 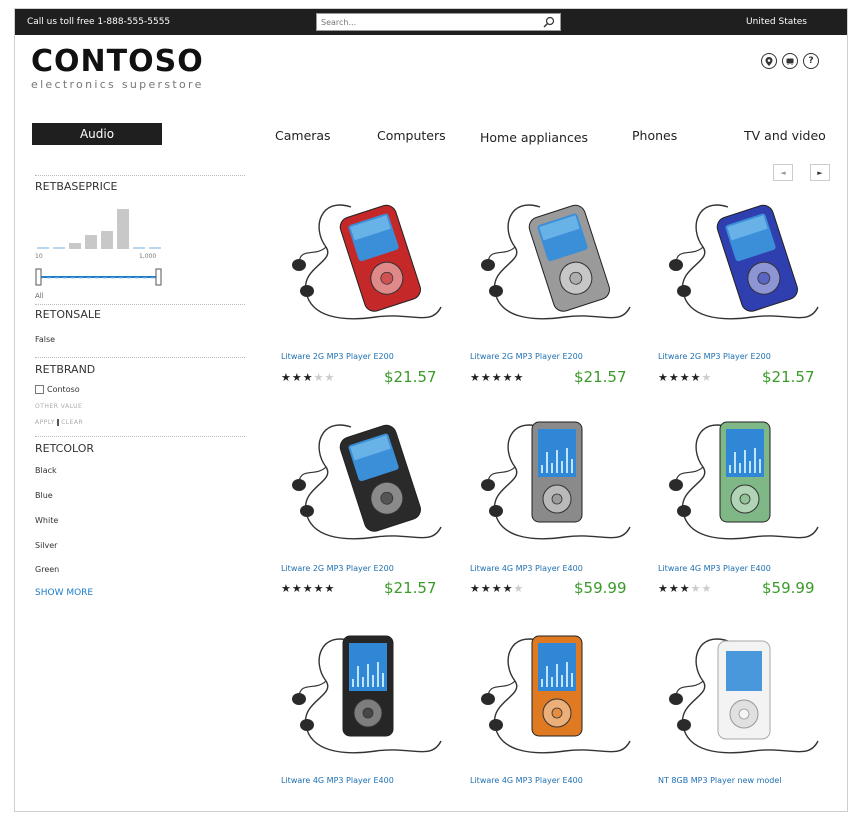 What do you see at coordinates (58, 406) in the screenshot?
I see `brand-other-value: OTHER VALUE` at bounding box center [58, 406].